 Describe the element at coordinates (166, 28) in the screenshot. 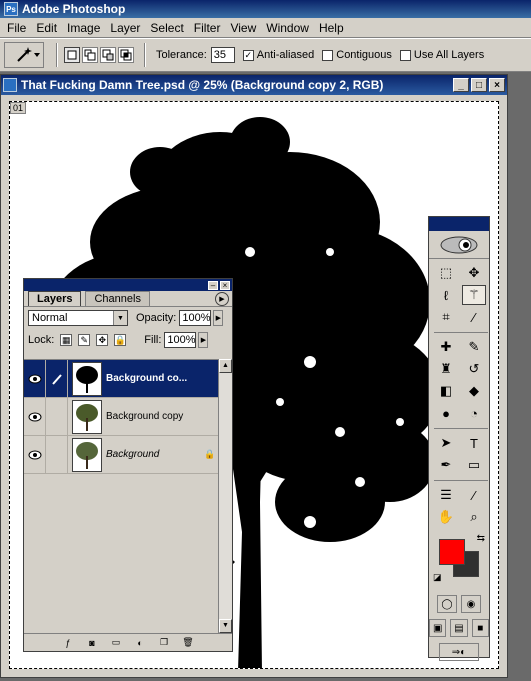

I see `menu-select: Select` at that location.